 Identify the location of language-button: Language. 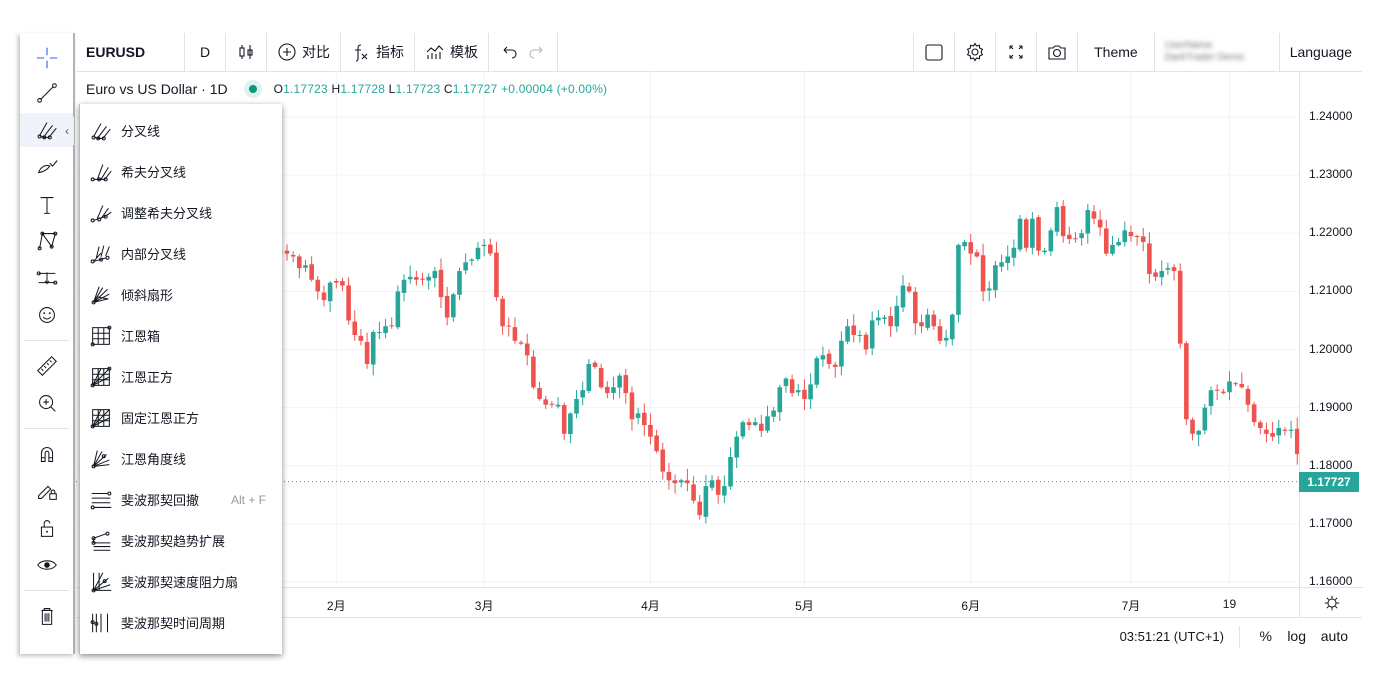
(1321, 52).